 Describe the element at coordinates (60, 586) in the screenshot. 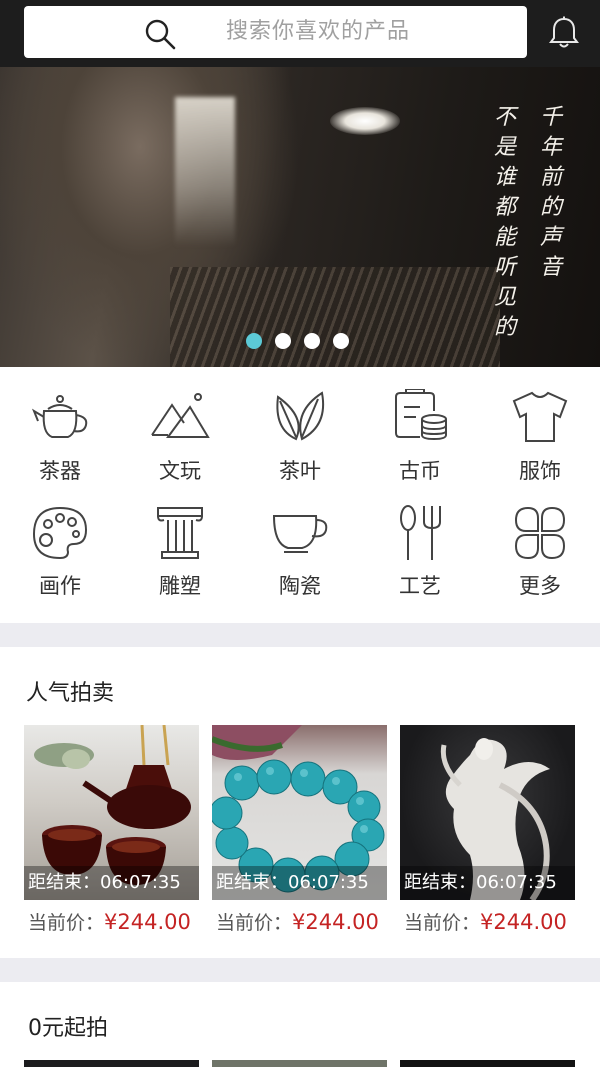

I see `category-label: 画作` at that location.